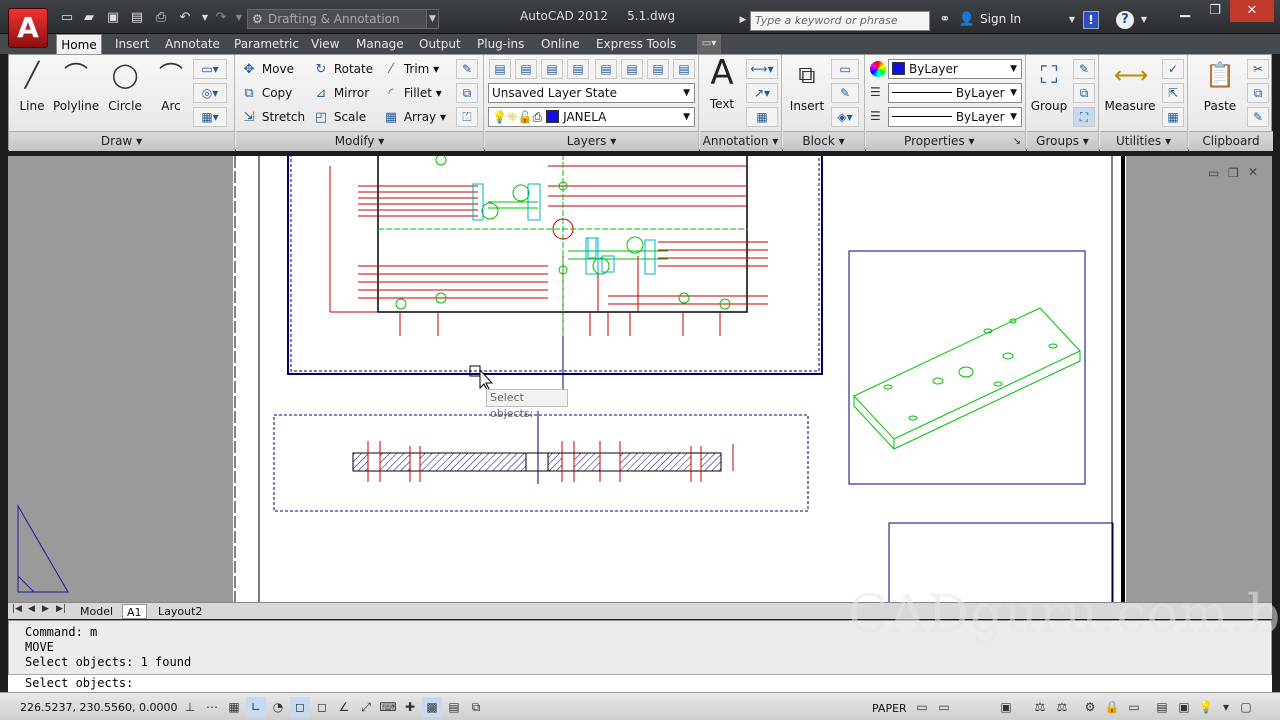 Image resolution: width=1280 pixels, height=720 pixels. Describe the element at coordinates (454, 707) in the screenshot. I see `quick-properties-icon: ▤` at that location.